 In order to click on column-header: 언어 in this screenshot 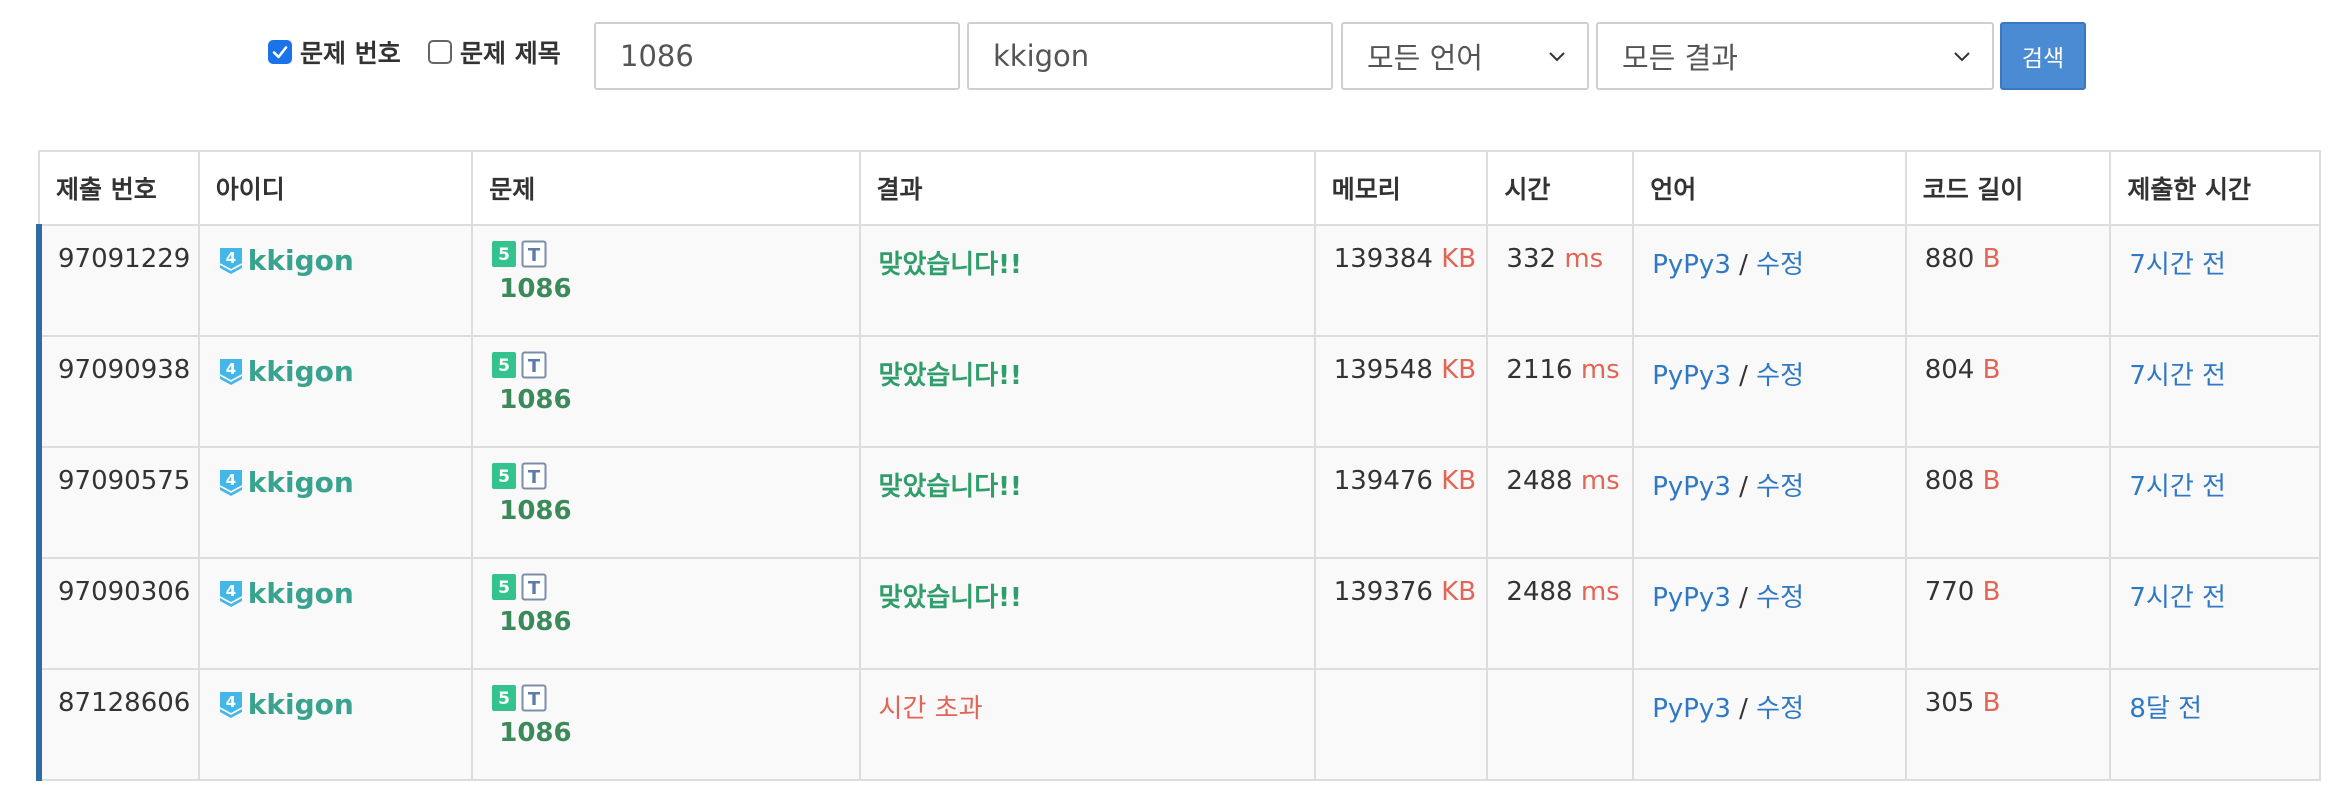, I will do `click(1770, 188)`.